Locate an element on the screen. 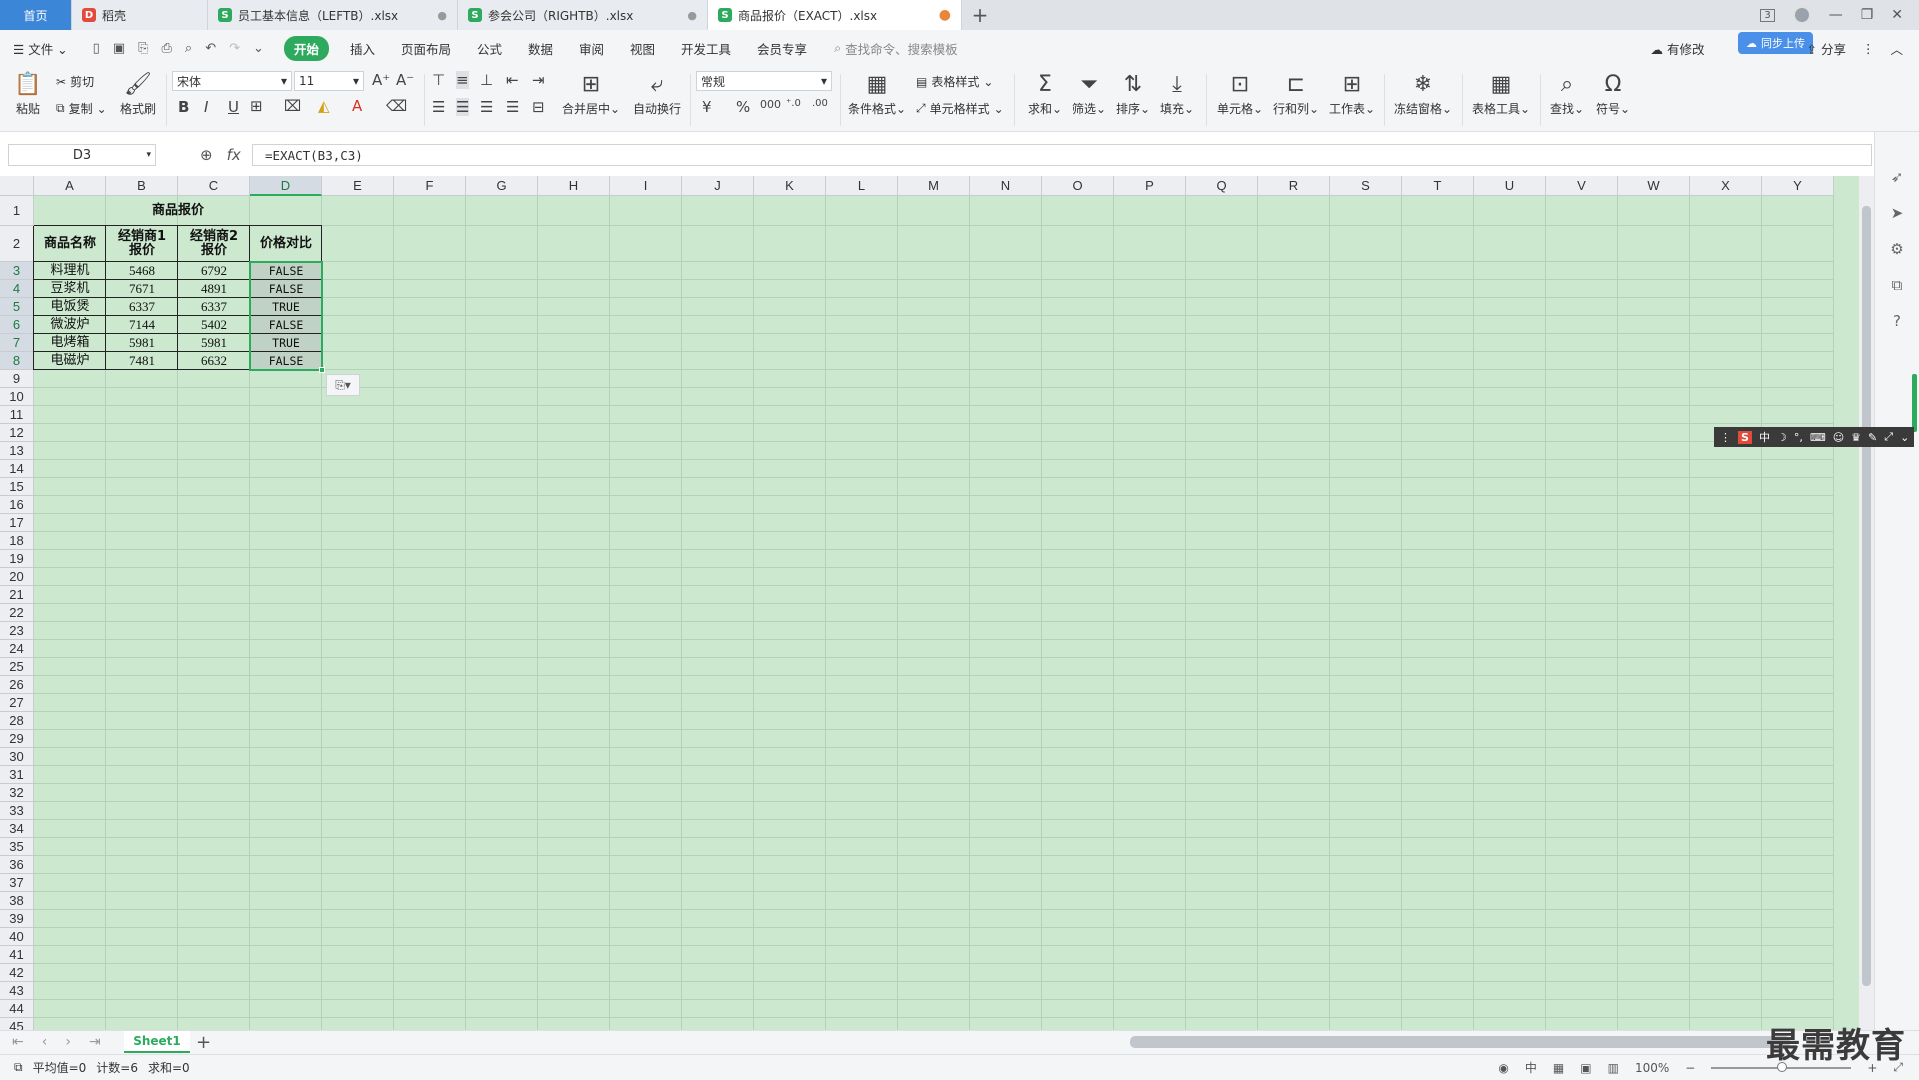 The width and height of the screenshot is (1919, 1080). dealer1-price-cell: 7144 is located at coordinates (142, 325).